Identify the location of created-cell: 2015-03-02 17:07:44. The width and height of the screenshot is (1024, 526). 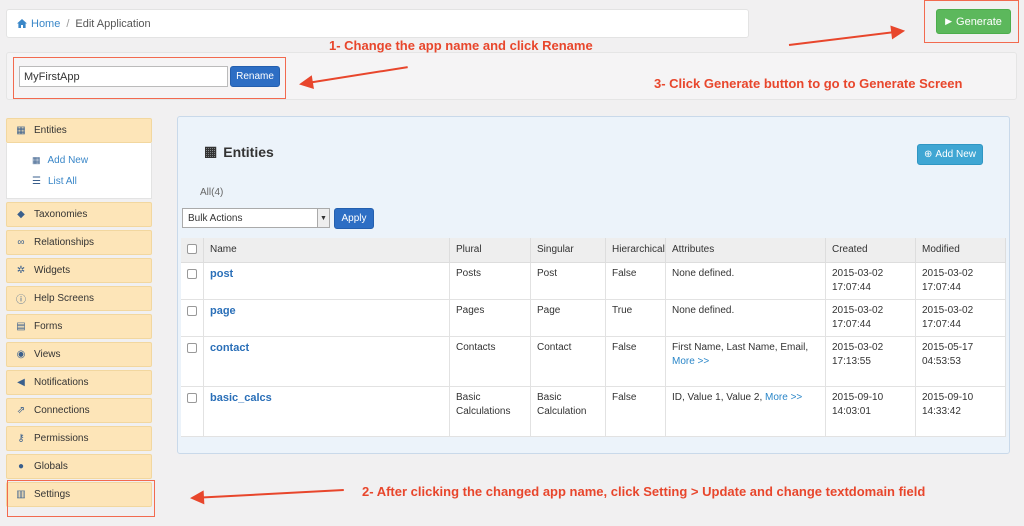
(870, 318).